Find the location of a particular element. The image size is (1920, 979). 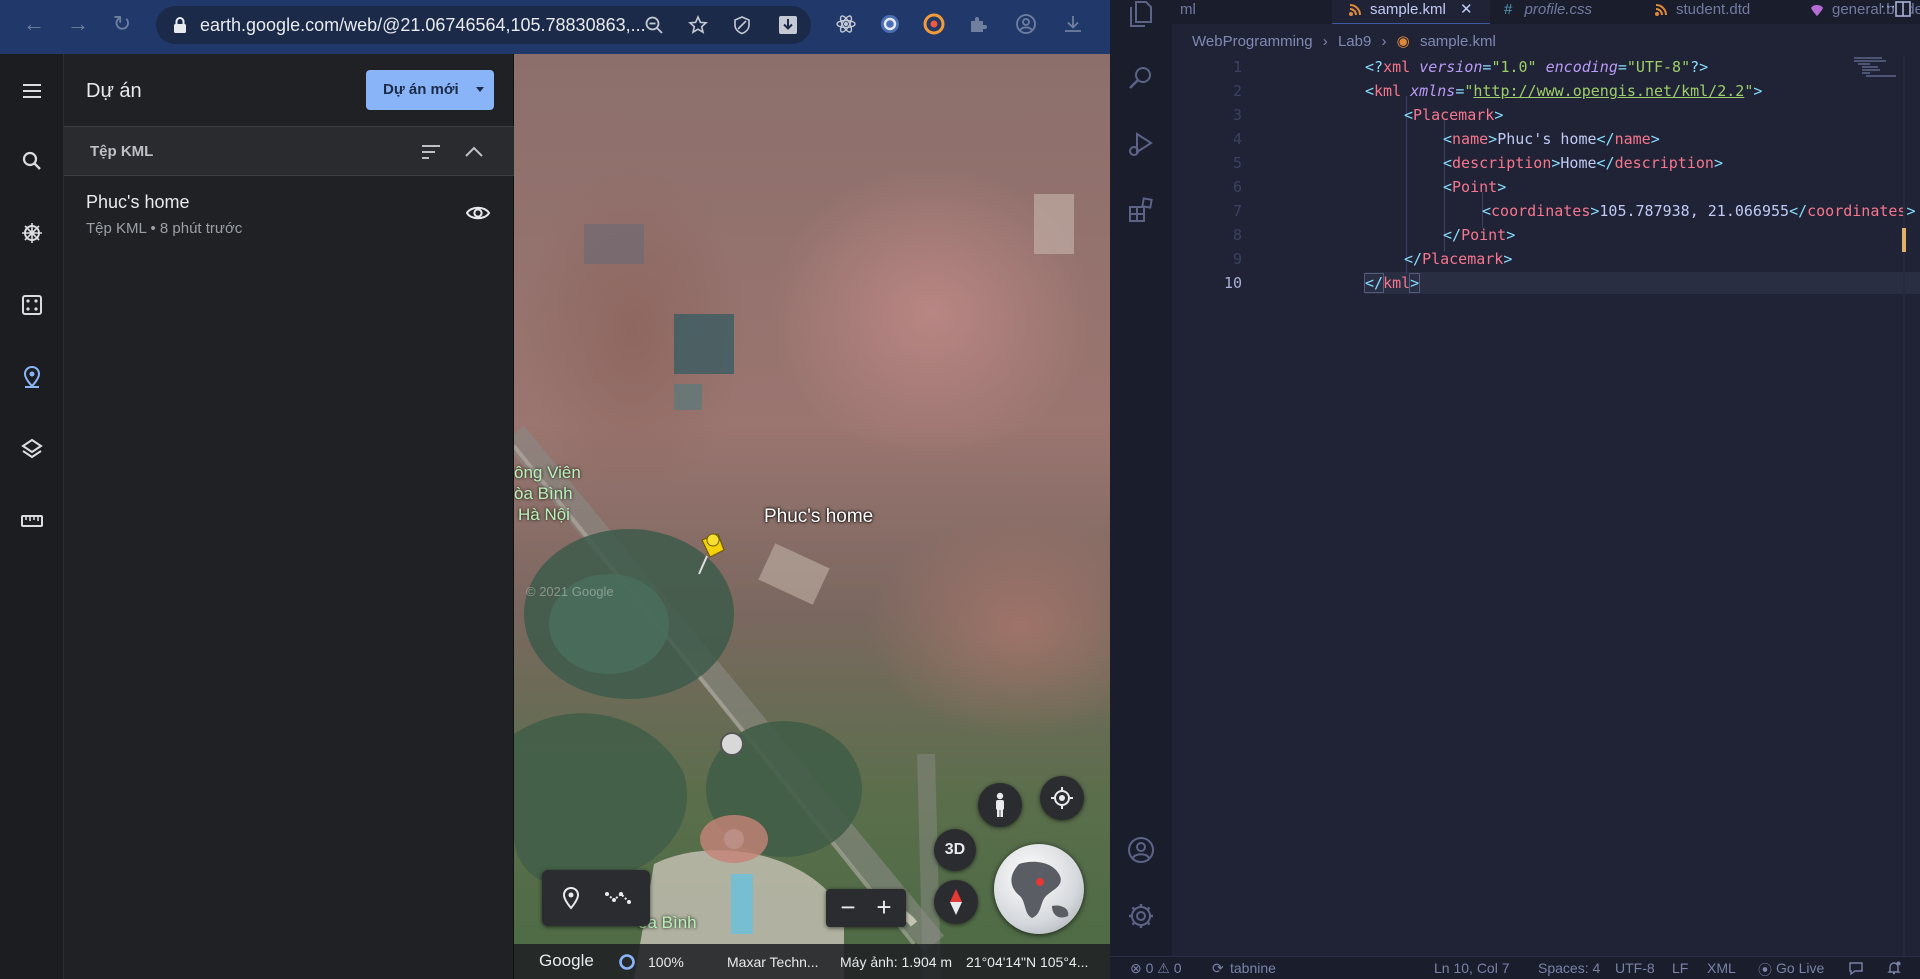

item-title: Phuc's home is located at coordinates (138, 202).